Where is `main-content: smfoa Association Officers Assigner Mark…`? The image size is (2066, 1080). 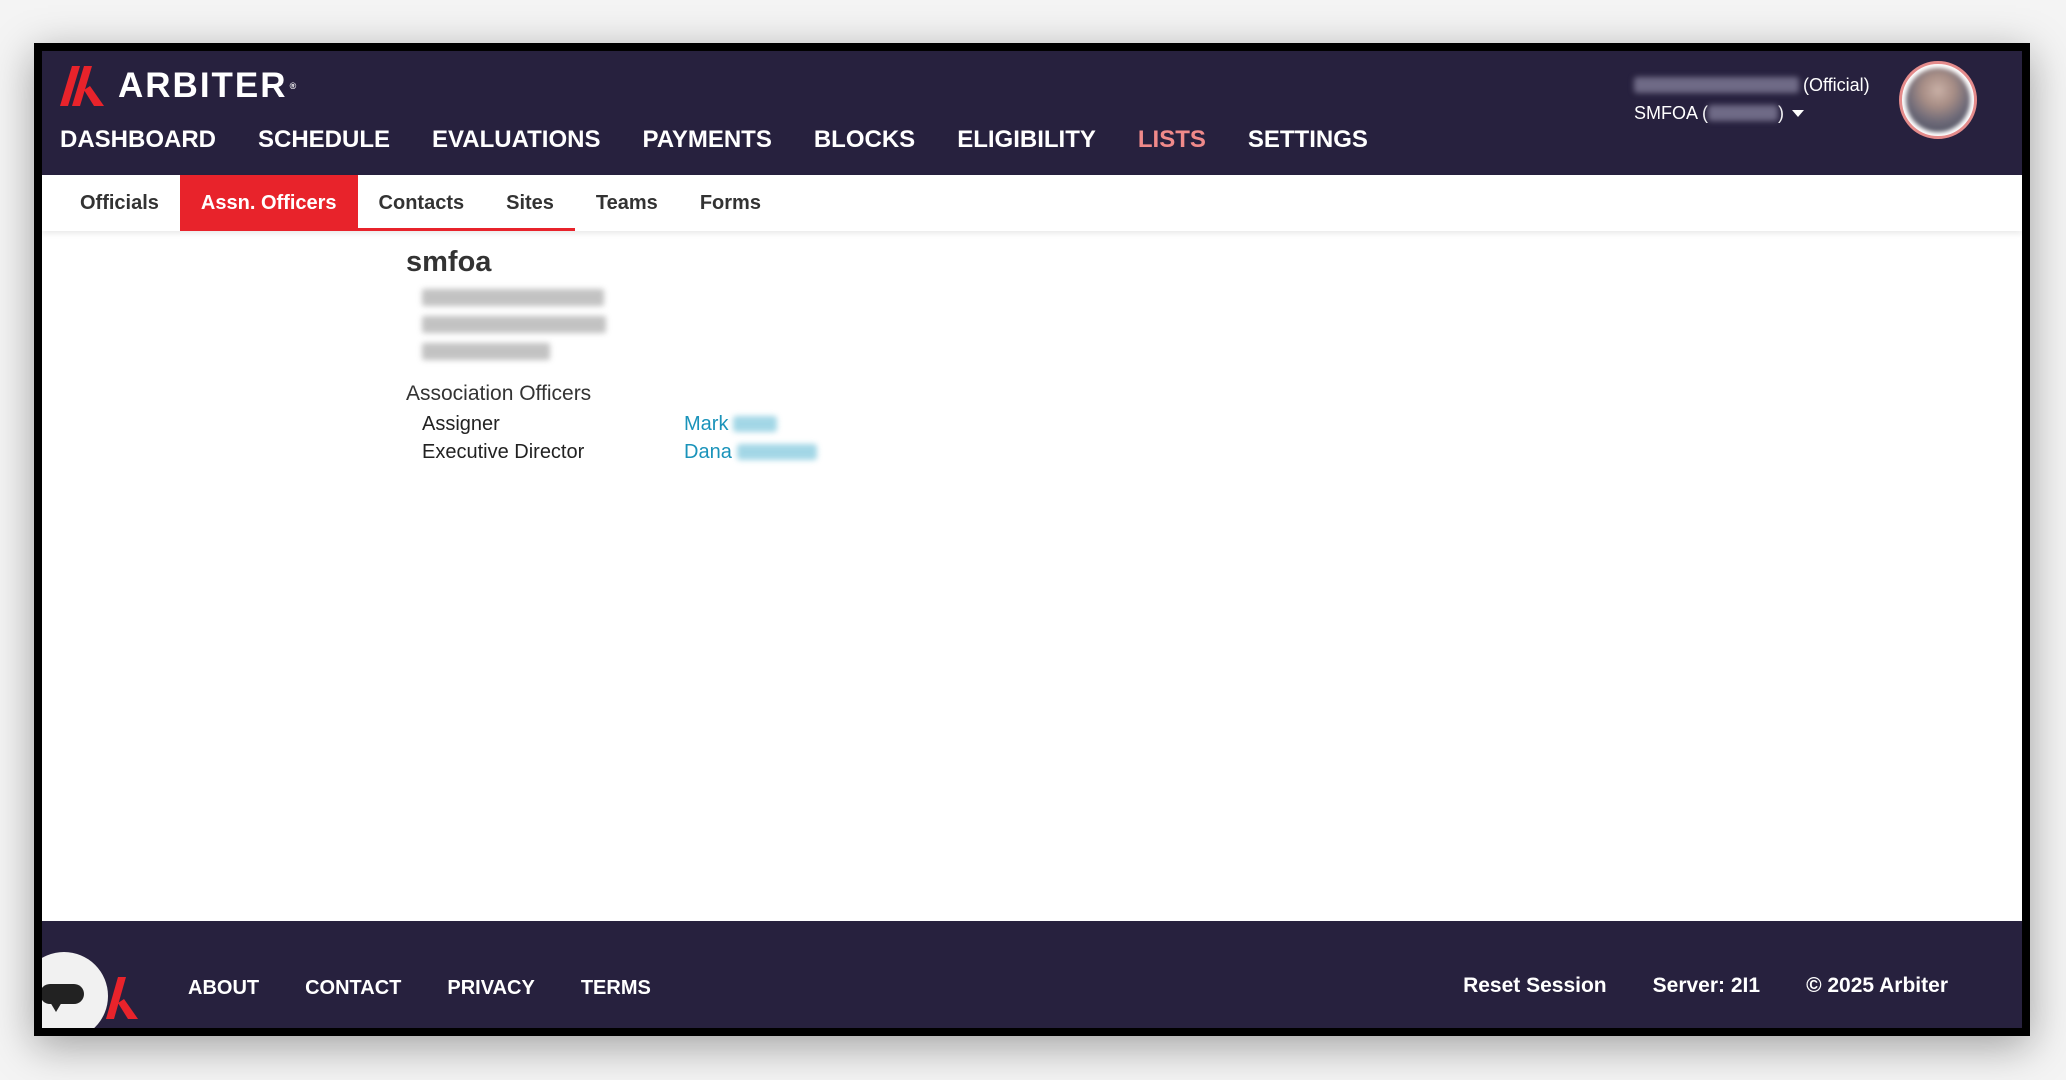 main-content: smfoa Association Officers Assigner Mark… is located at coordinates (611, 354).